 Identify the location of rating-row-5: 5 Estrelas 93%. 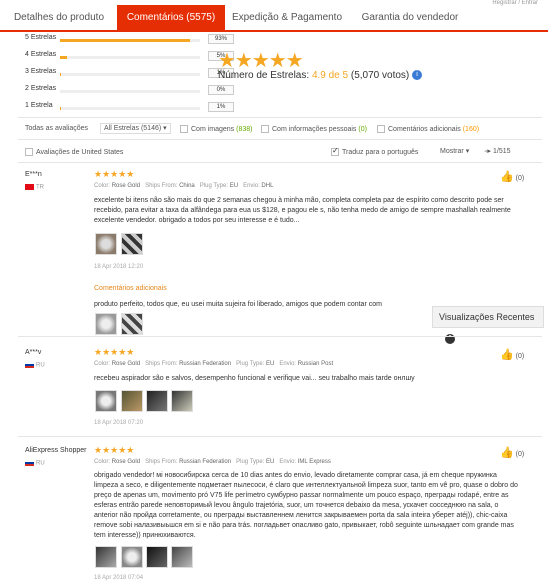
(129, 40).